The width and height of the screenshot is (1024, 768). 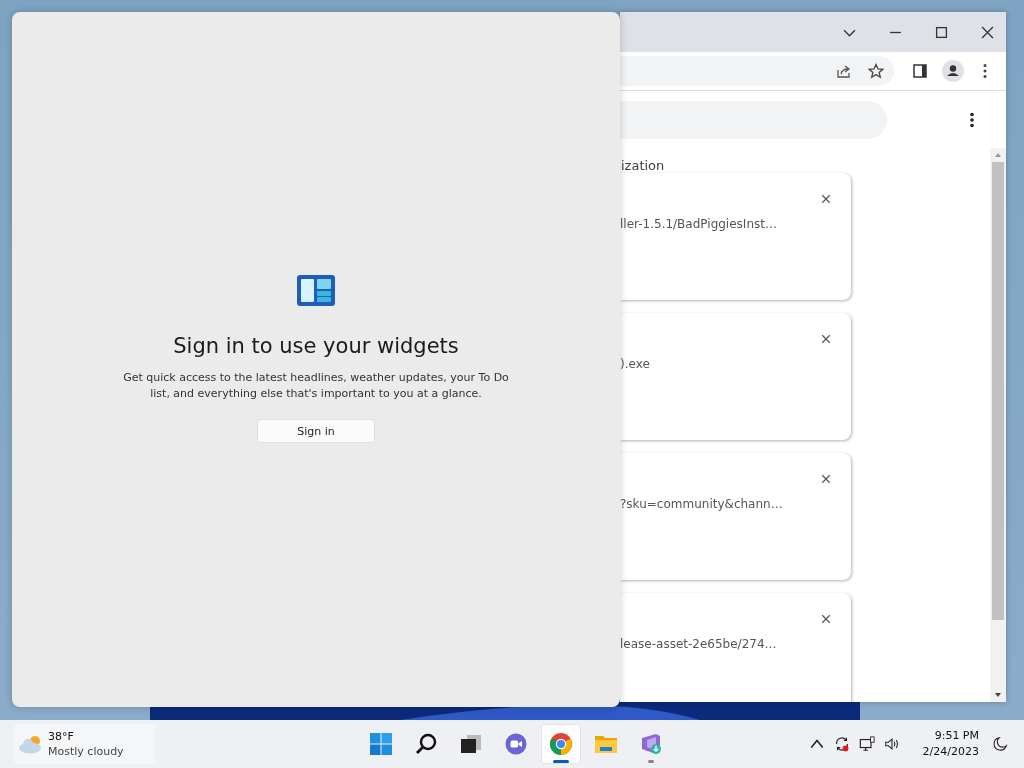 I want to click on chrome-taskbar-button, so click(x=561, y=744).